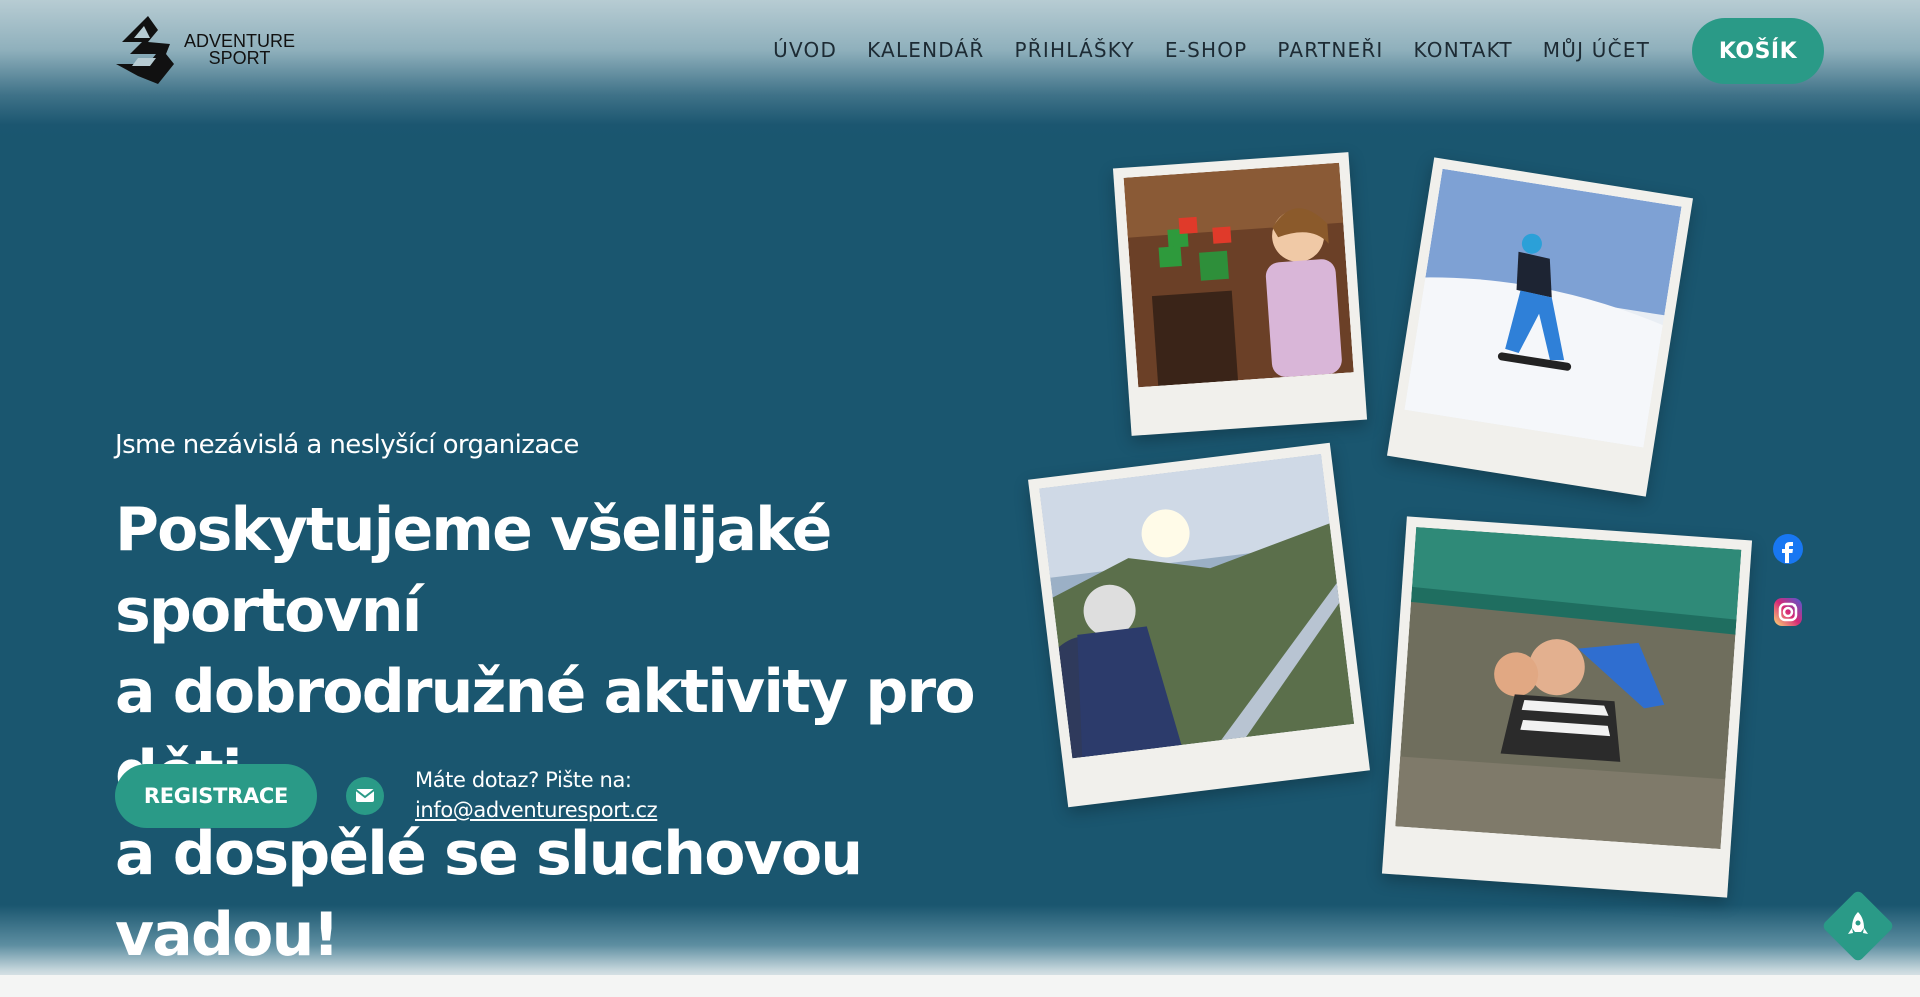 The image size is (1920, 997). Describe the element at coordinates (365, 796) in the screenshot. I see `mail-icon` at that location.